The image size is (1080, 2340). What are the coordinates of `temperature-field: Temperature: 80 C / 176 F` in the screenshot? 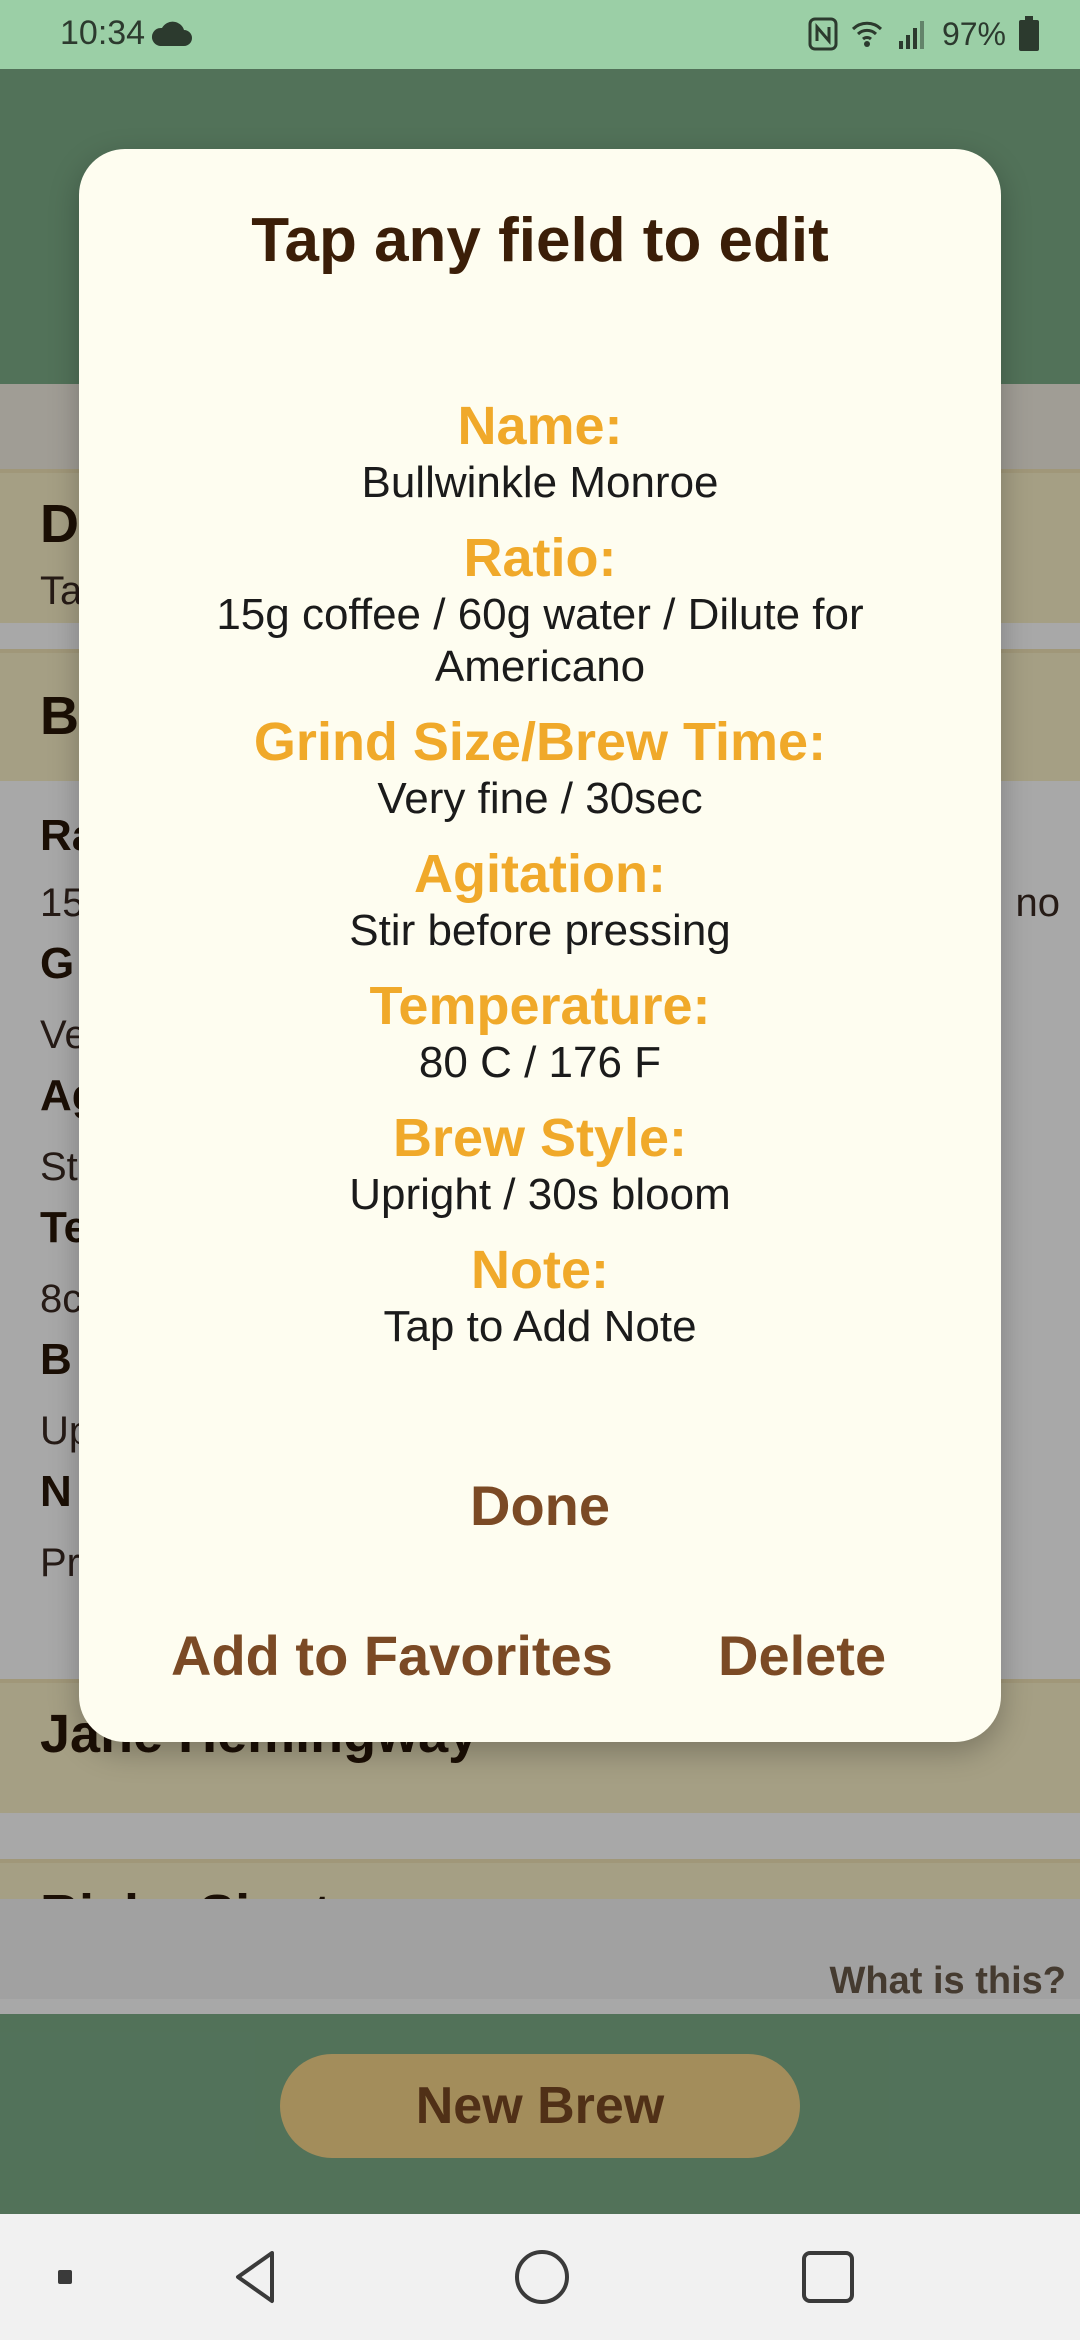 It's located at (540, 1032).